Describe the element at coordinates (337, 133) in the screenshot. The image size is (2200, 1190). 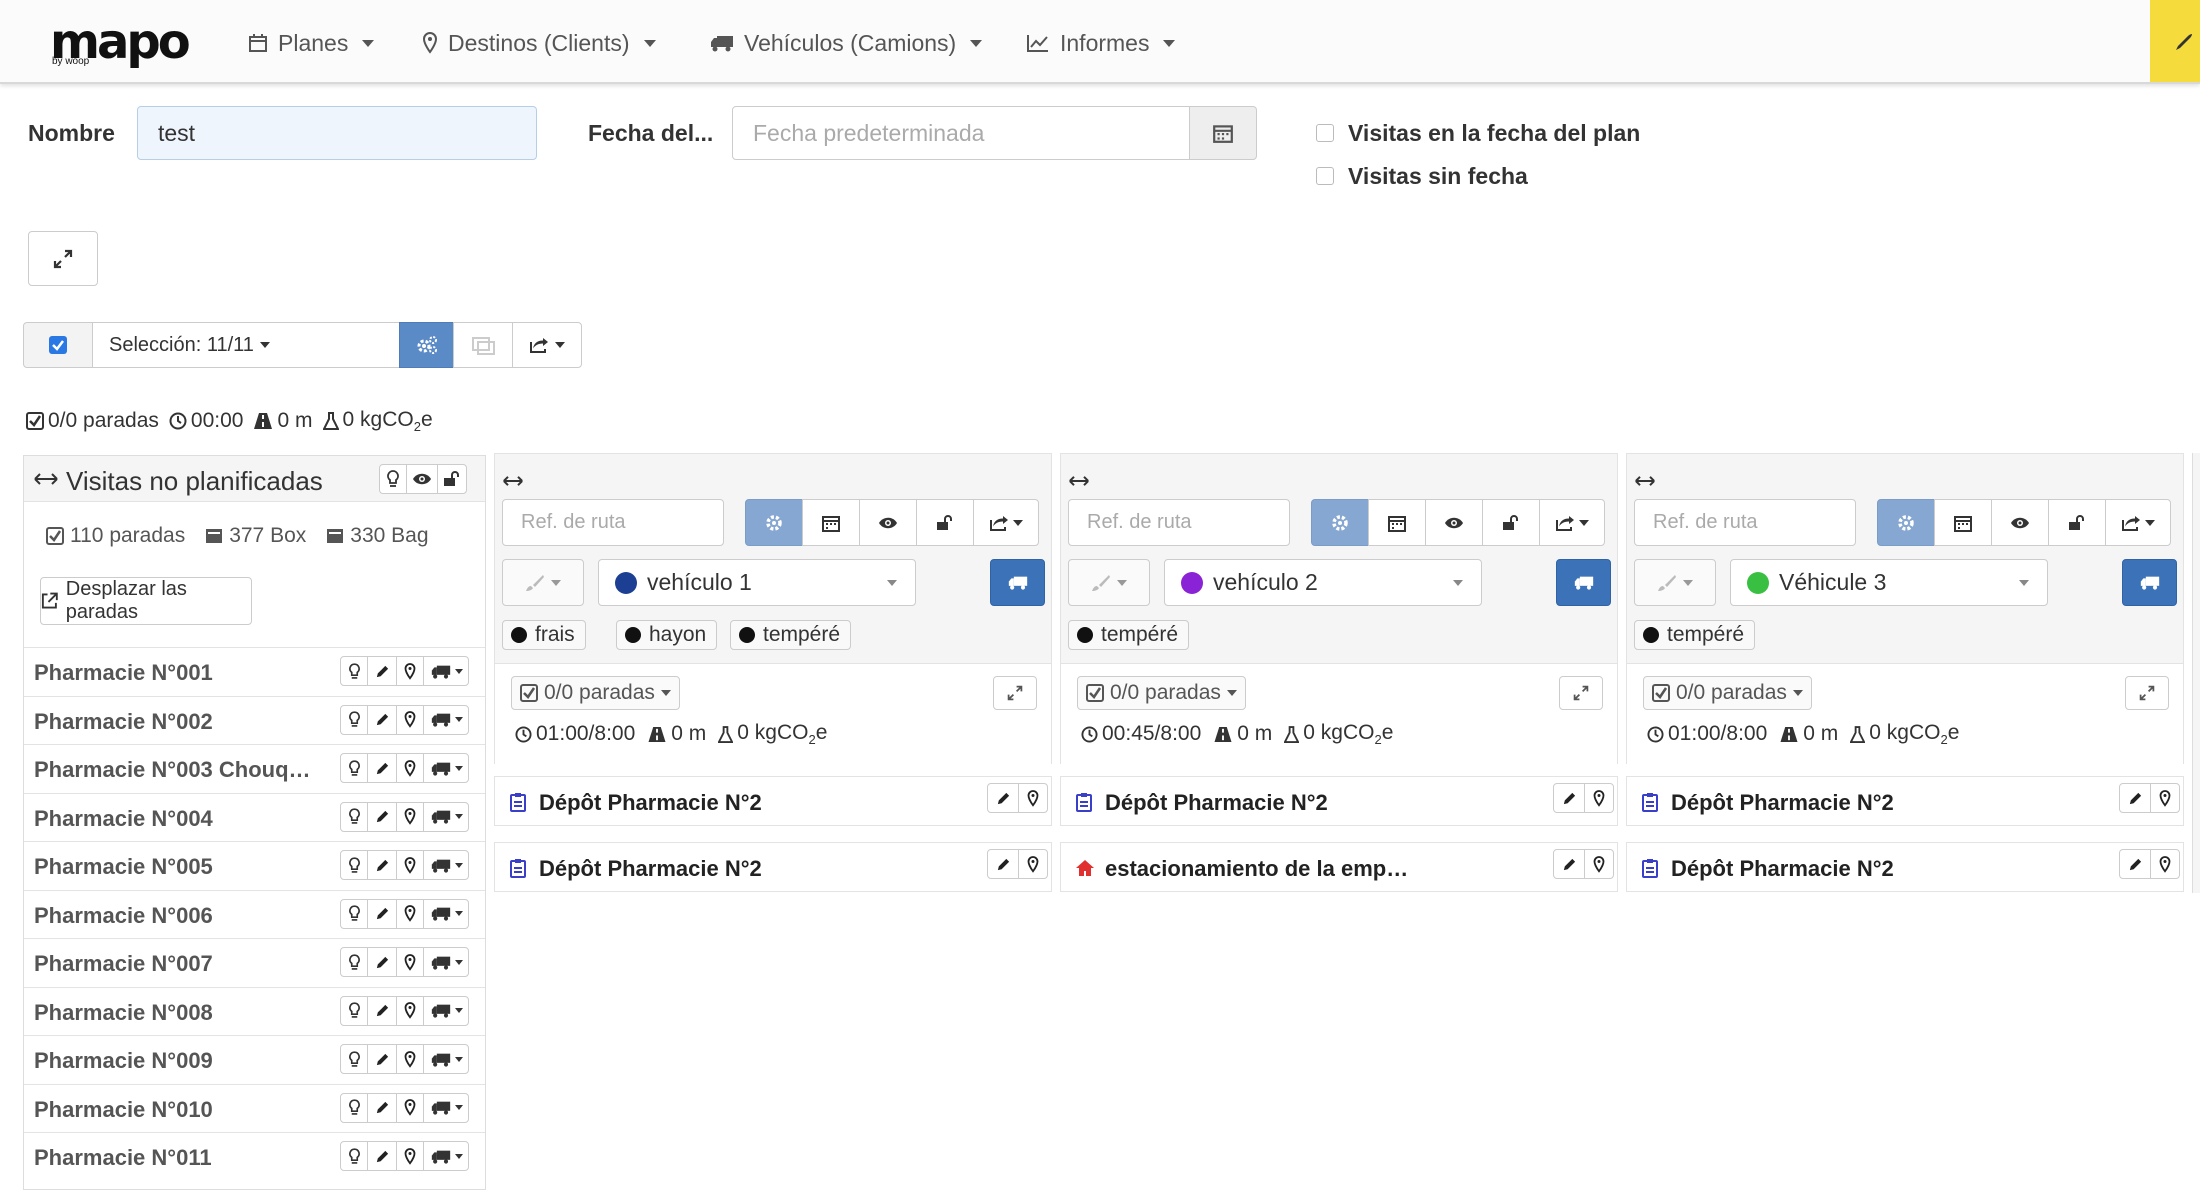
I see `nombre-input: test` at that location.